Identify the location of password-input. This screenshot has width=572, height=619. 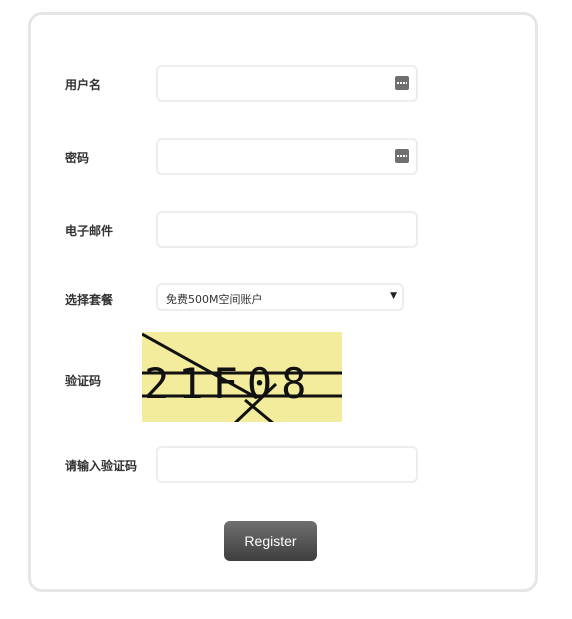
(287, 156).